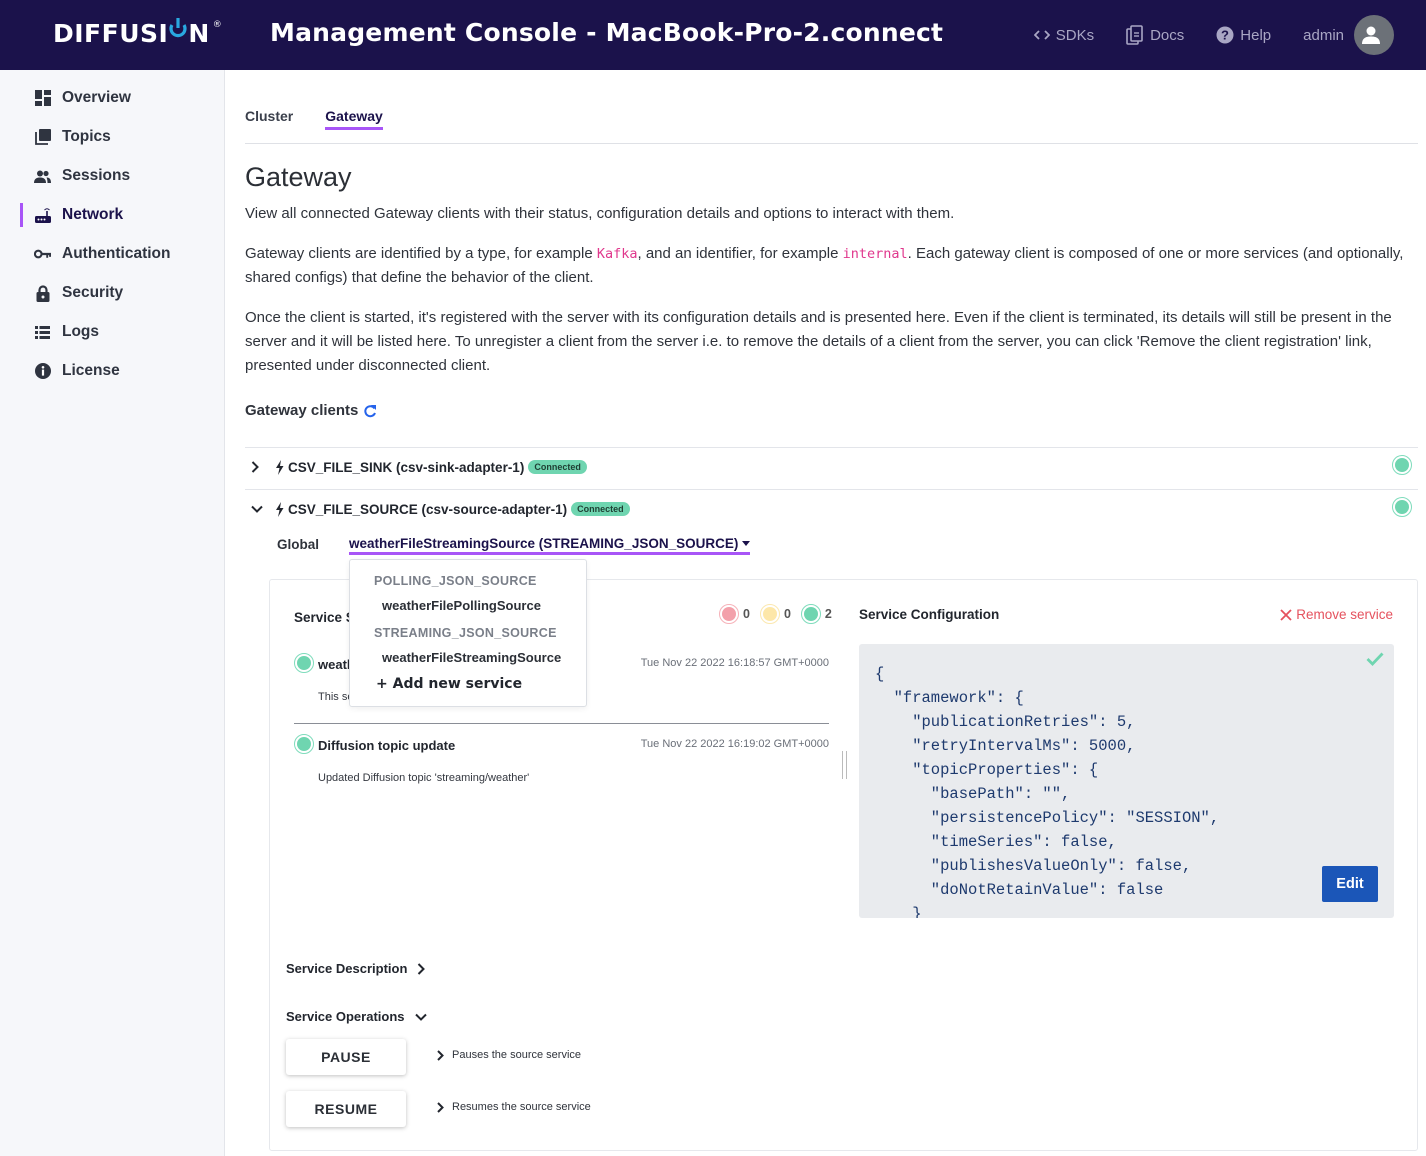  What do you see at coordinates (844, 765) in the screenshot?
I see `panel-resize-handle` at bounding box center [844, 765].